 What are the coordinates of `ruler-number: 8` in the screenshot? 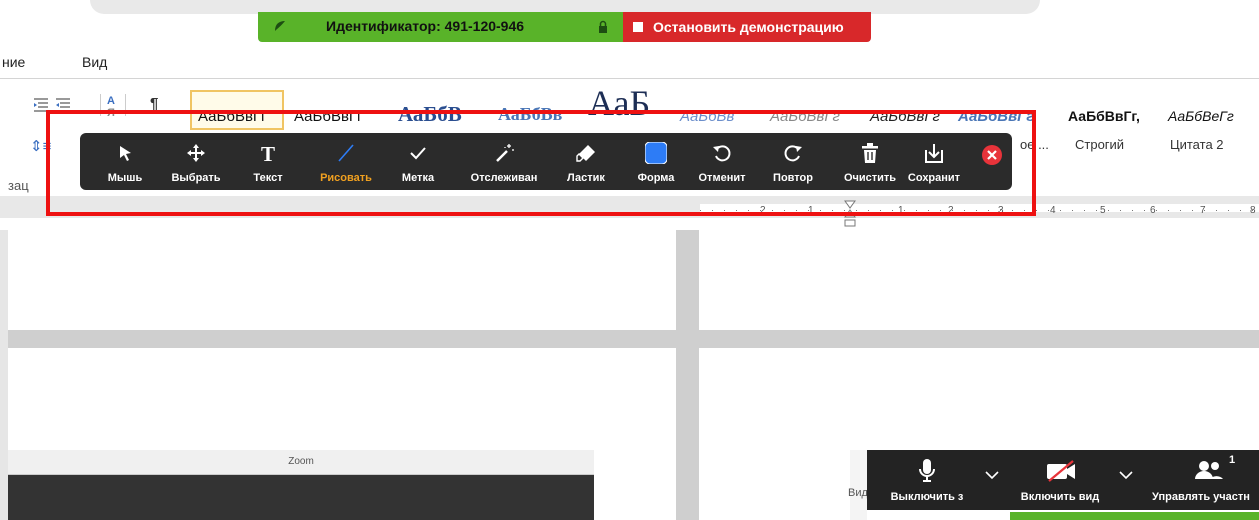 It's located at (1253, 210).